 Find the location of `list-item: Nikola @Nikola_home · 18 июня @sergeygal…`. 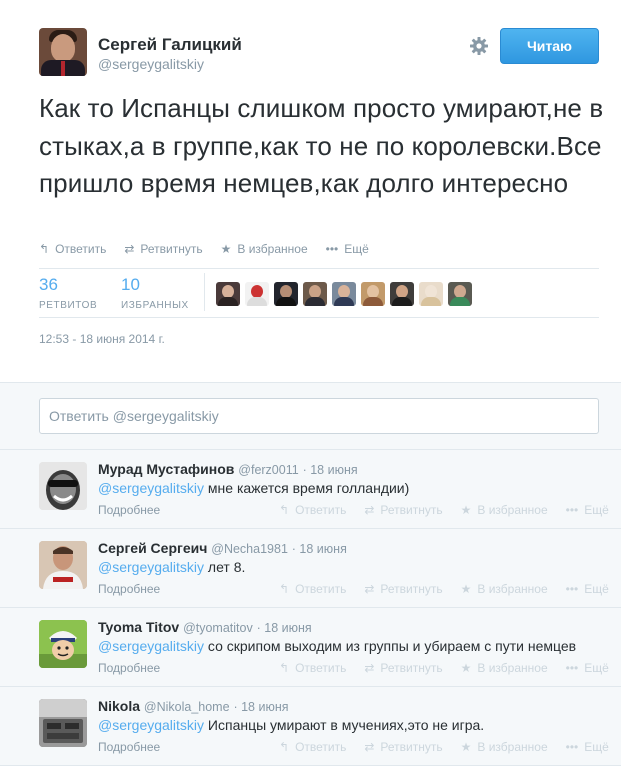

list-item: Nikola @Nikola_home · 18 июня @sergeygal… is located at coordinates (310, 726).